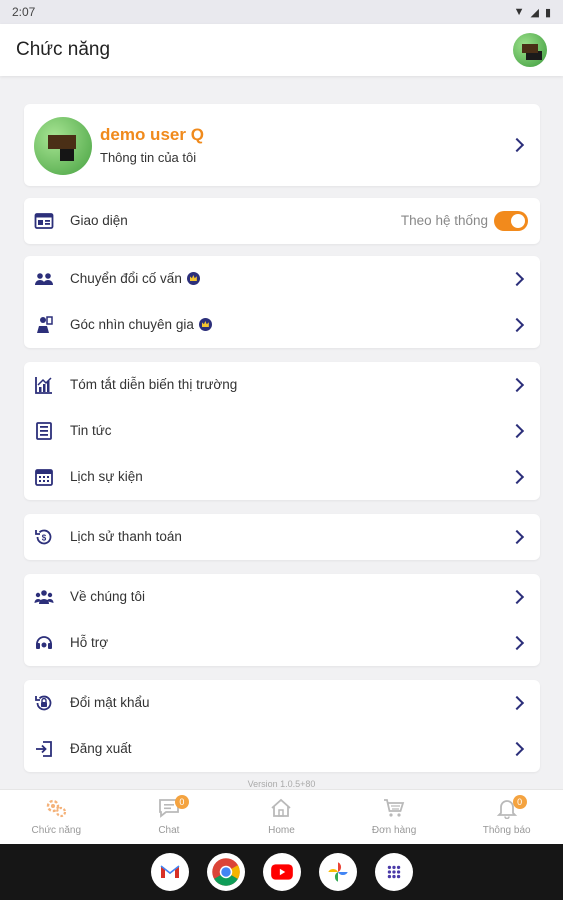 Image resolution: width=563 pixels, height=900 pixels. What do you see at coordinates (282, 477) in the screenshot?
I see `menu-item-event-calendar: Lịch sự kiện` at bounding box center [282, 477].